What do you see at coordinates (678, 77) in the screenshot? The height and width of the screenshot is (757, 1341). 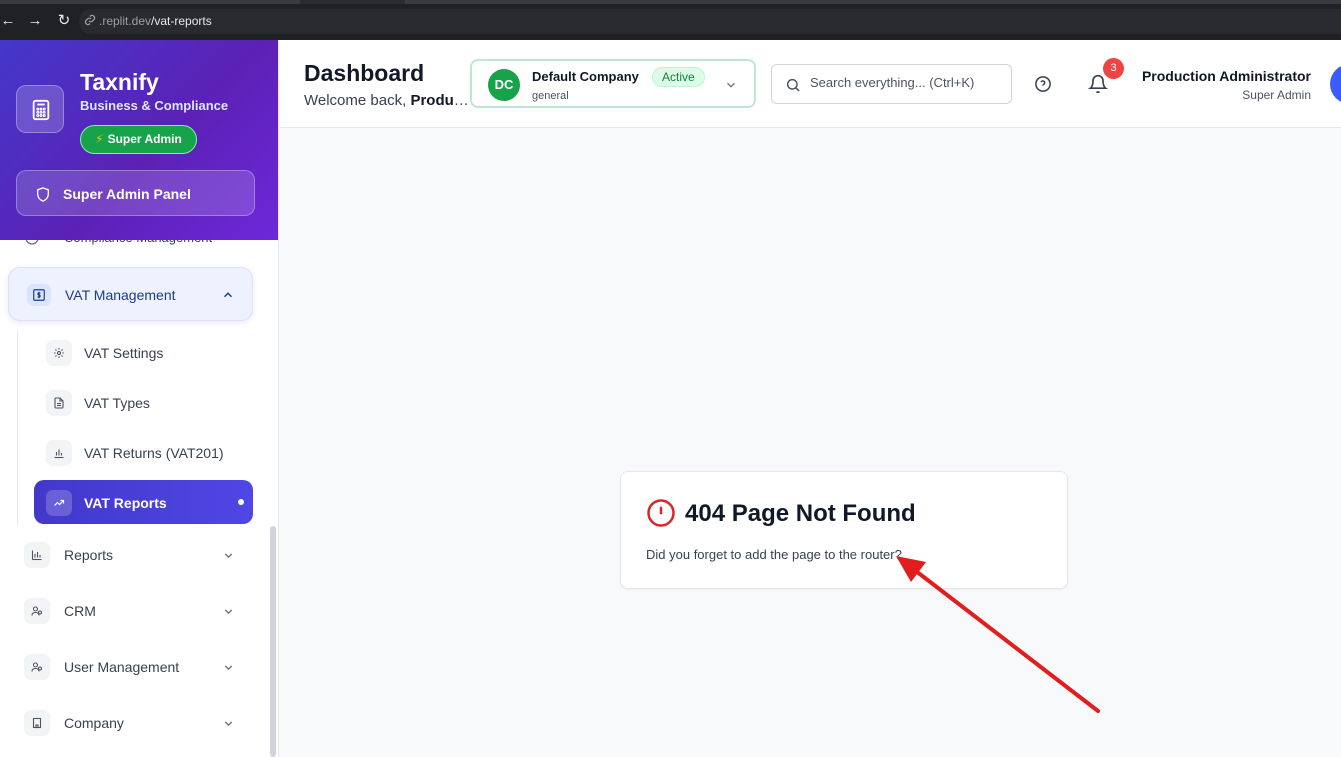 I see `status-badge: Active` at bounding box center [678, 77].